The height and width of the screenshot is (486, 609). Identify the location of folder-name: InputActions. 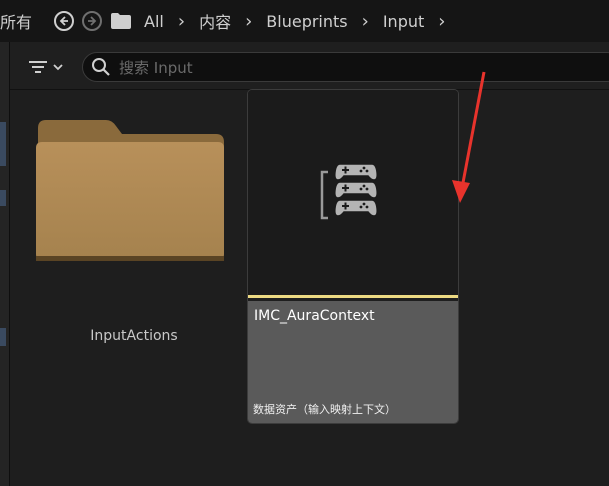
(134, 336).